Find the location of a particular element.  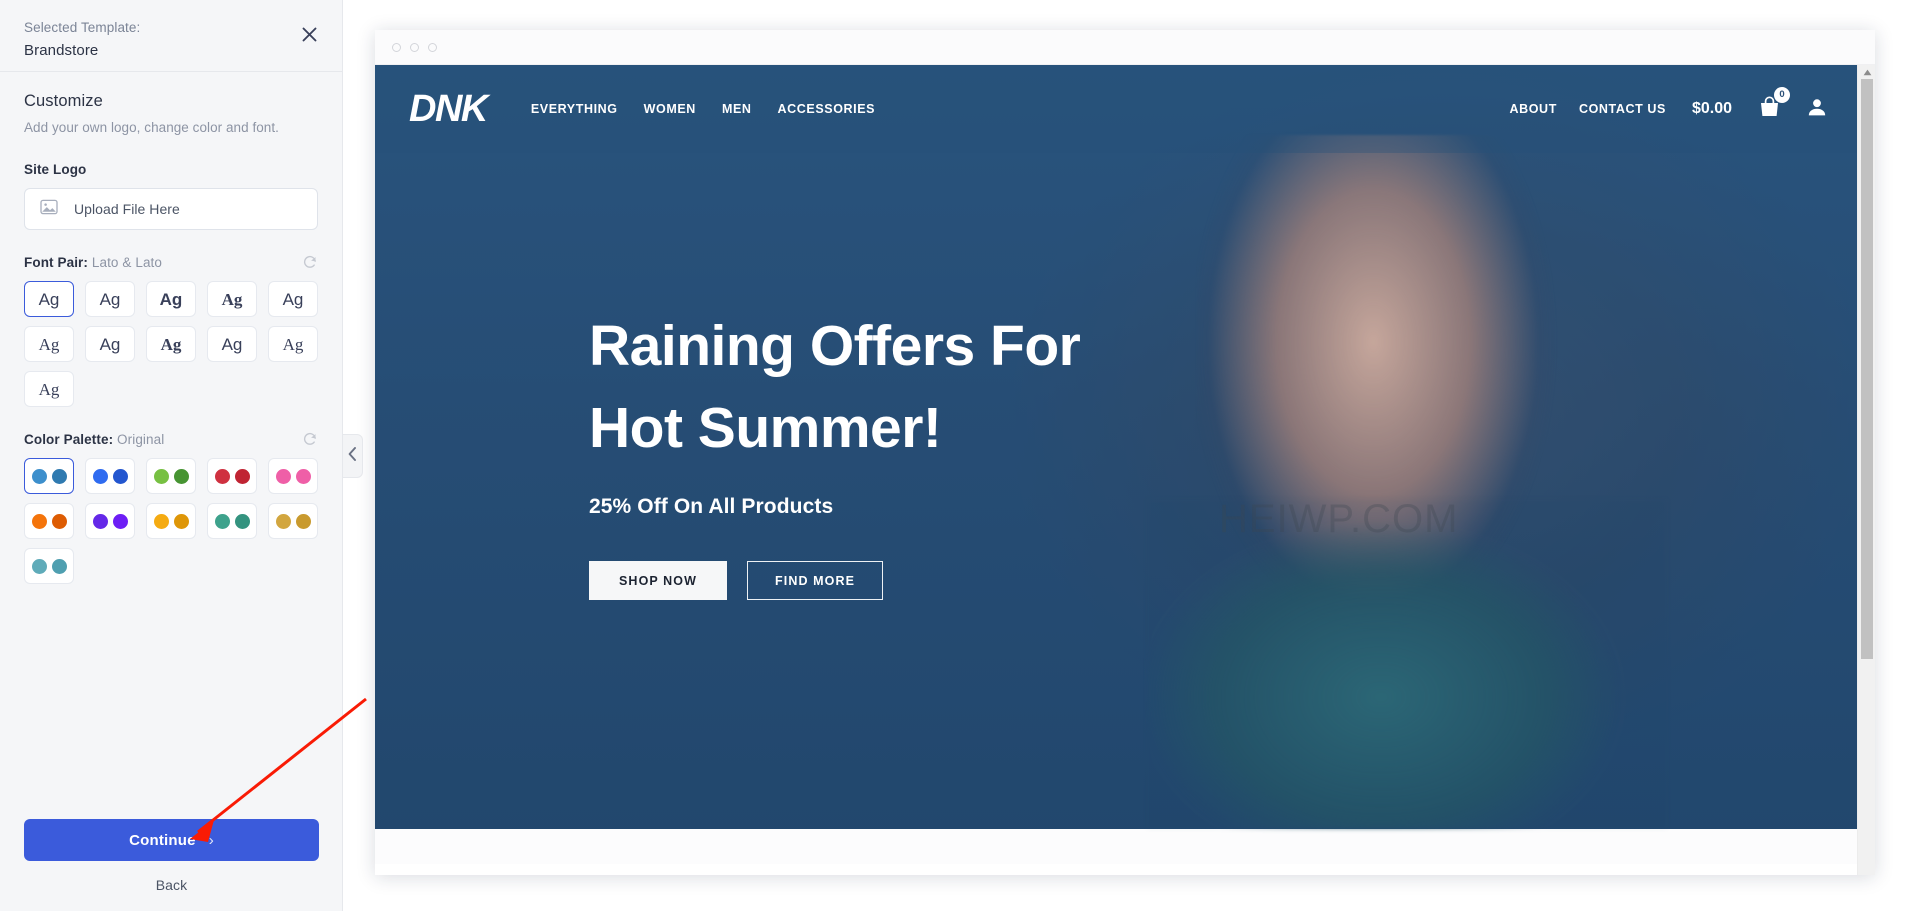

nav-link-secondary: ABOUT is located at coordinates (1532, 109).